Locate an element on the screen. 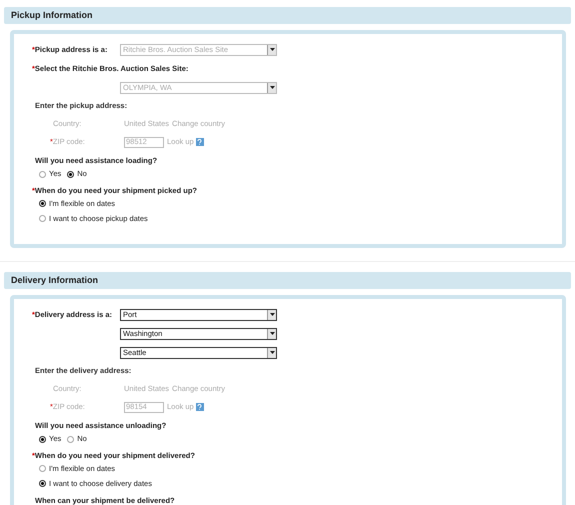  section-header: Pickup Information is located at coordinates (287, 15).